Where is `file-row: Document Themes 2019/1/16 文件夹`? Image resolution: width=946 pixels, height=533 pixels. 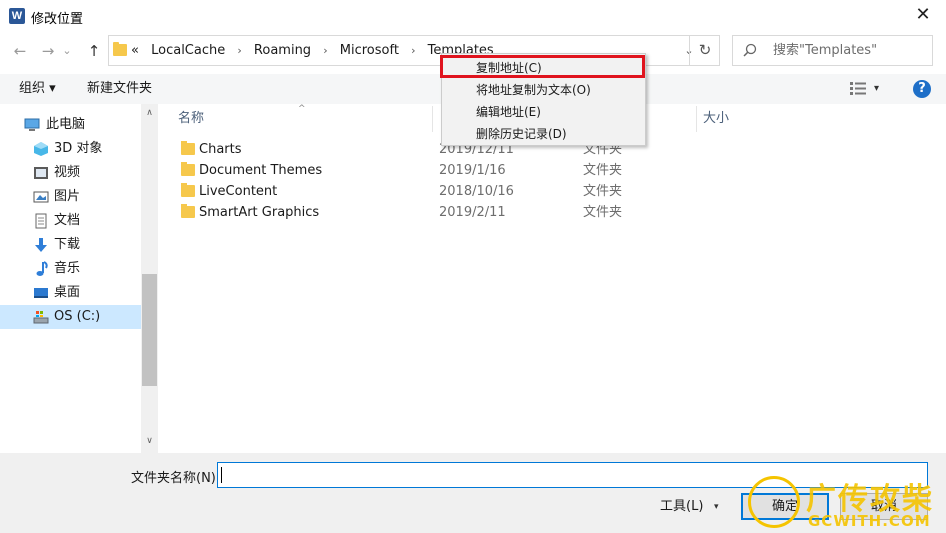 file-row: Document Themes 2019/1/16 文件夹 is located at coordinates (552, 170).